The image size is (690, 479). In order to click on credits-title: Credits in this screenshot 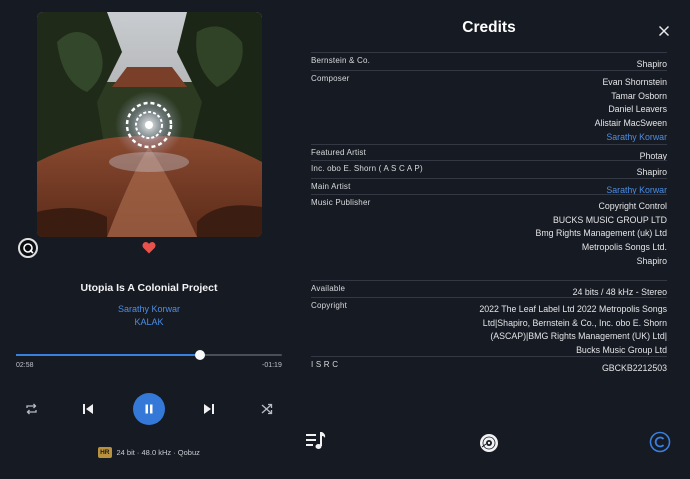, I will do `click(489, 27)`.